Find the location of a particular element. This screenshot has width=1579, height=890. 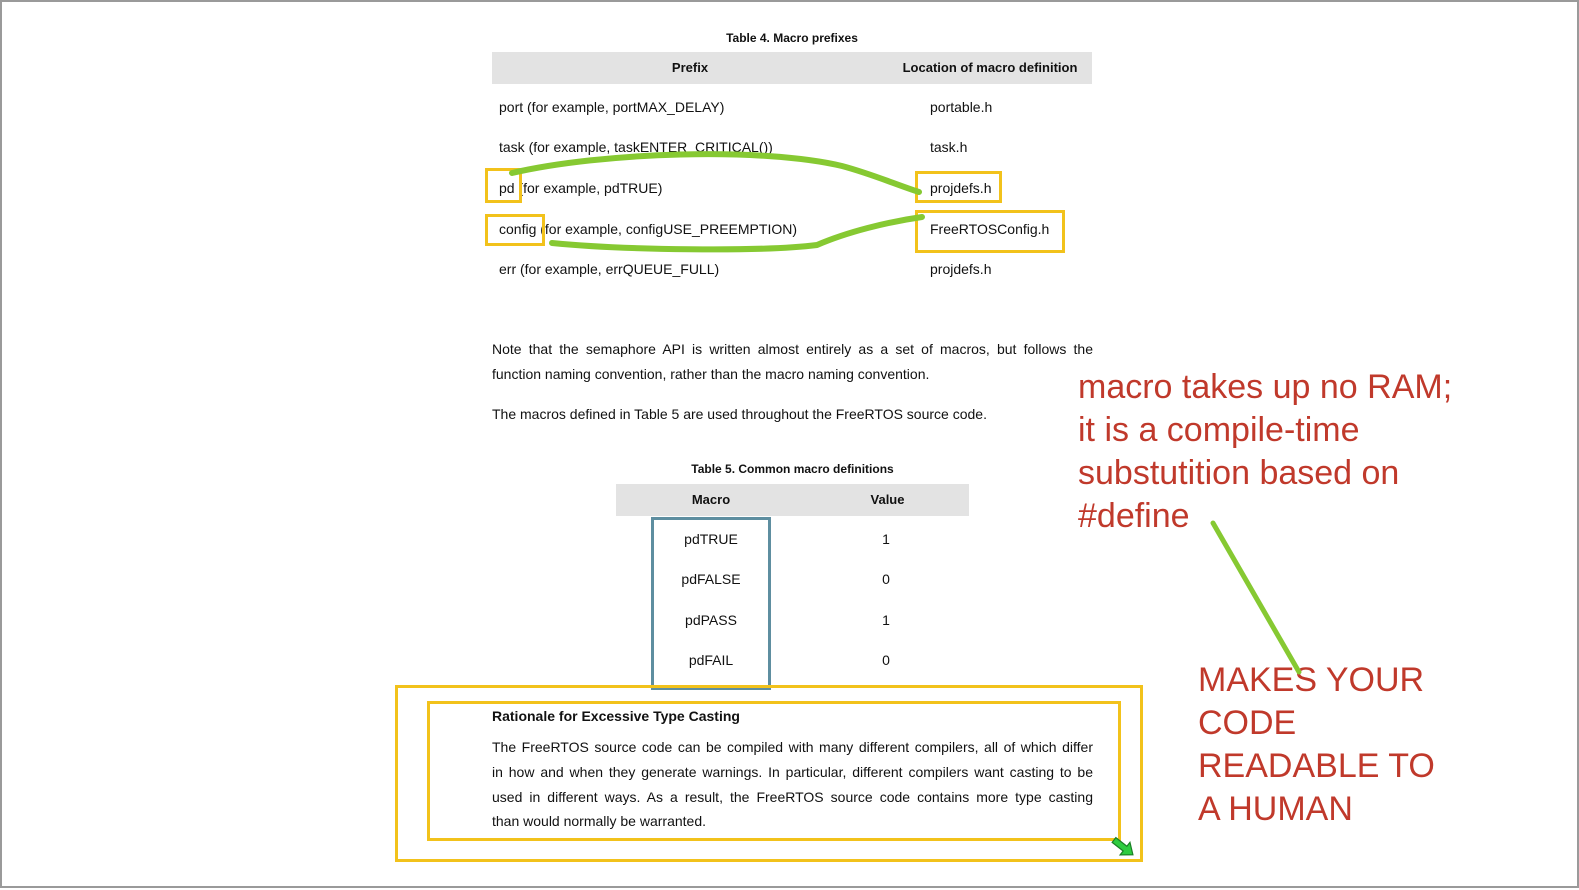

connector-note-readable is located at coordinates (1256, 597).